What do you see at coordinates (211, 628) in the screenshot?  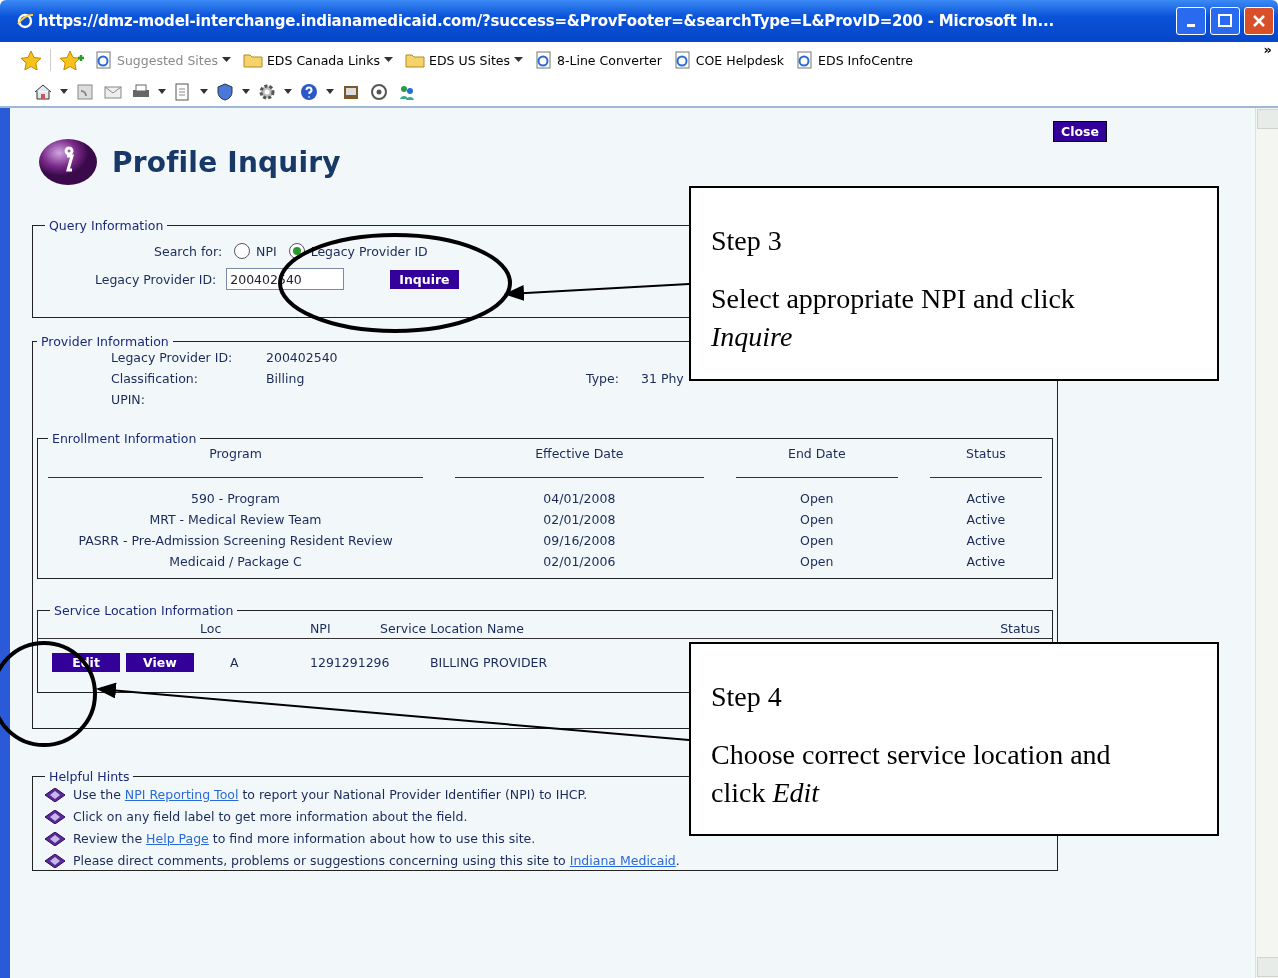 I see `column-header: Loc` at bounding box center [211, 628].